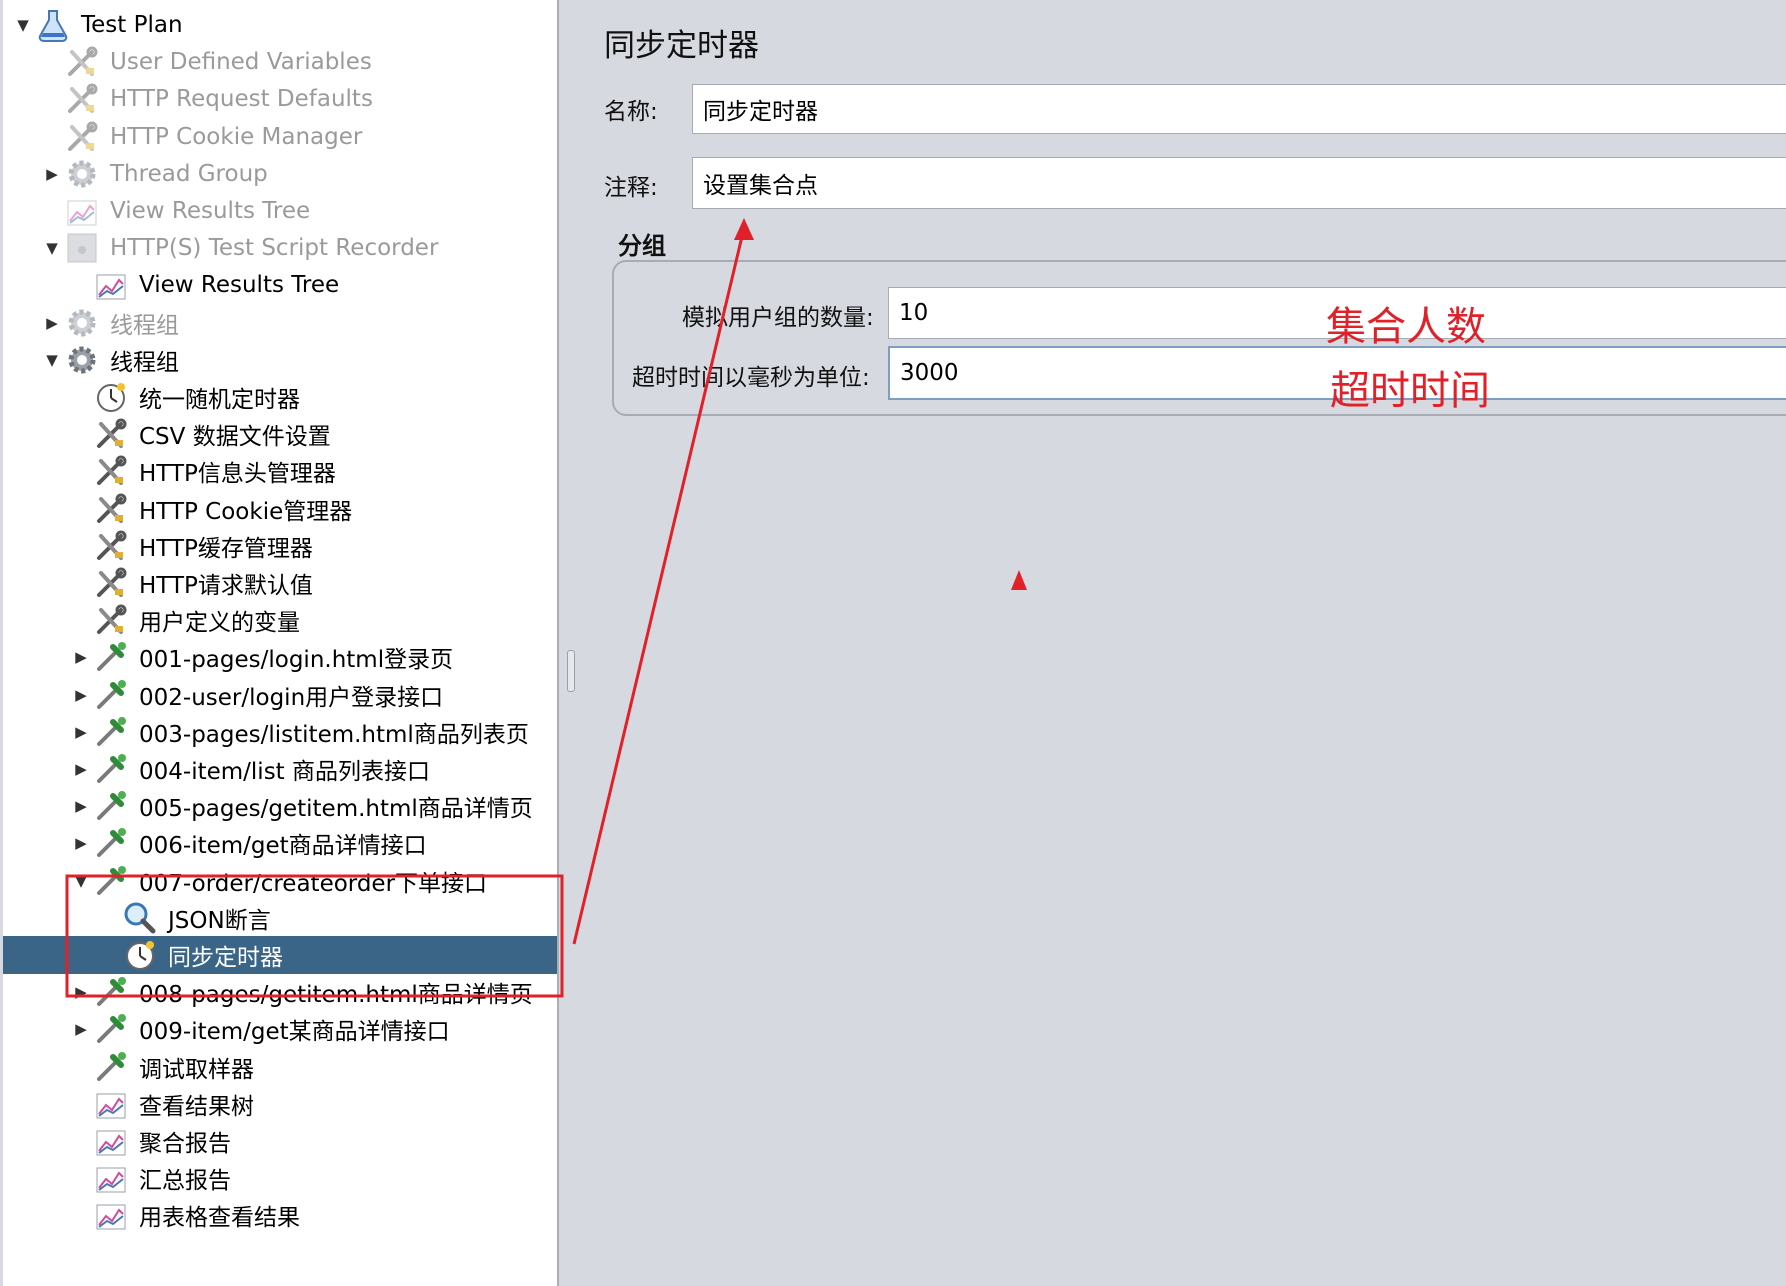 The width and height of the screenshot is (1786, 1286). I want to click on tree-item: HTTP请求默认值, so click(280, 583).